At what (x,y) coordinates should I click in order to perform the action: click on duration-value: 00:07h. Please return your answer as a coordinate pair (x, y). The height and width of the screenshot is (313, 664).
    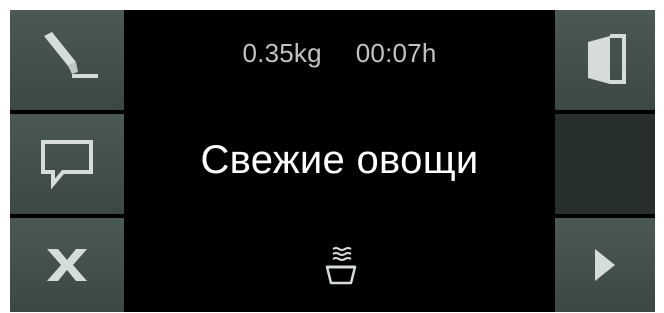
    Looking at the image, I should click on (396, 53).